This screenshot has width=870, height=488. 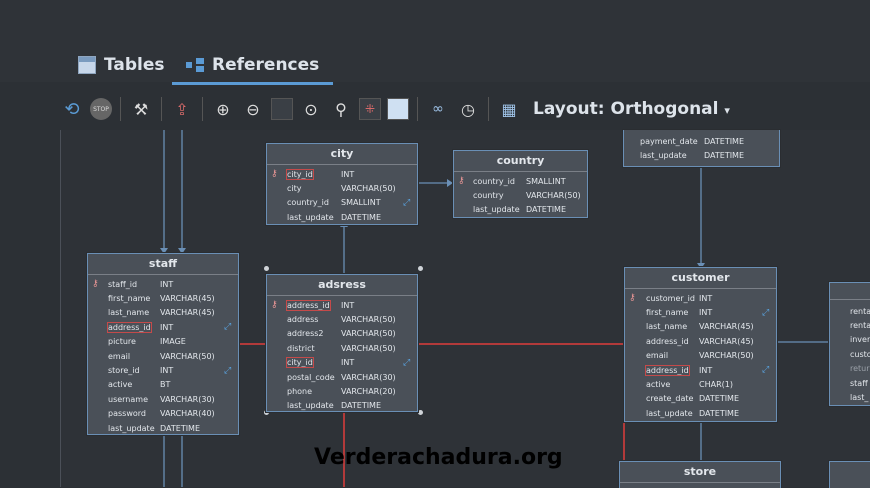 What do you see at coordinates (165, 385) in the screenshot?
I see `column-type: BT` at bounding box center [165, 385].